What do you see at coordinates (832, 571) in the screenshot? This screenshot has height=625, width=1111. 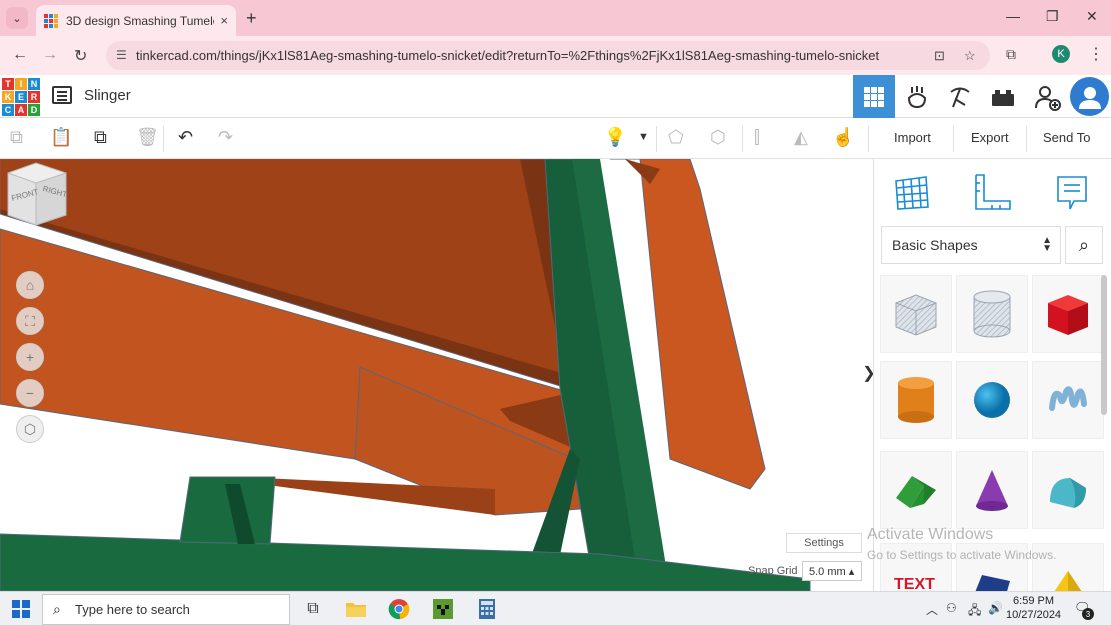 I see `snap-grid-select: 5.0 mm ▴` at bounding box center [832, 571].